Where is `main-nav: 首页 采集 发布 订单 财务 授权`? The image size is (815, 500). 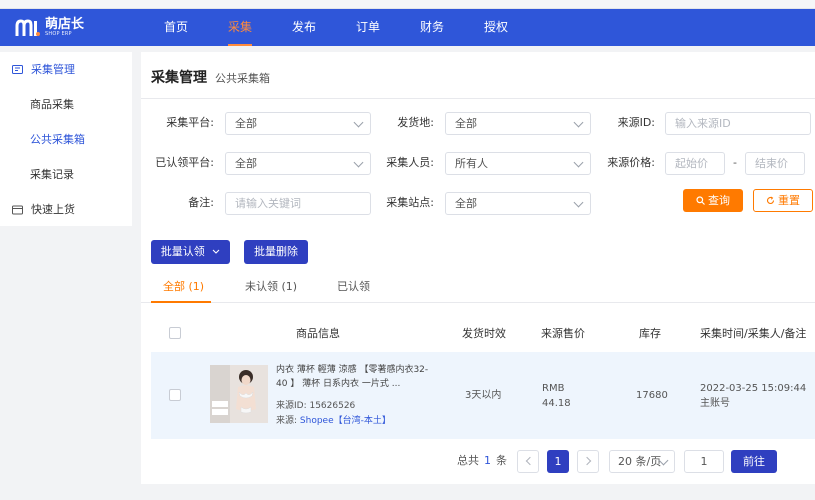
main-nav: 首页 采集 发布 订单 财务 授权 is located at coordinates (336, 27).